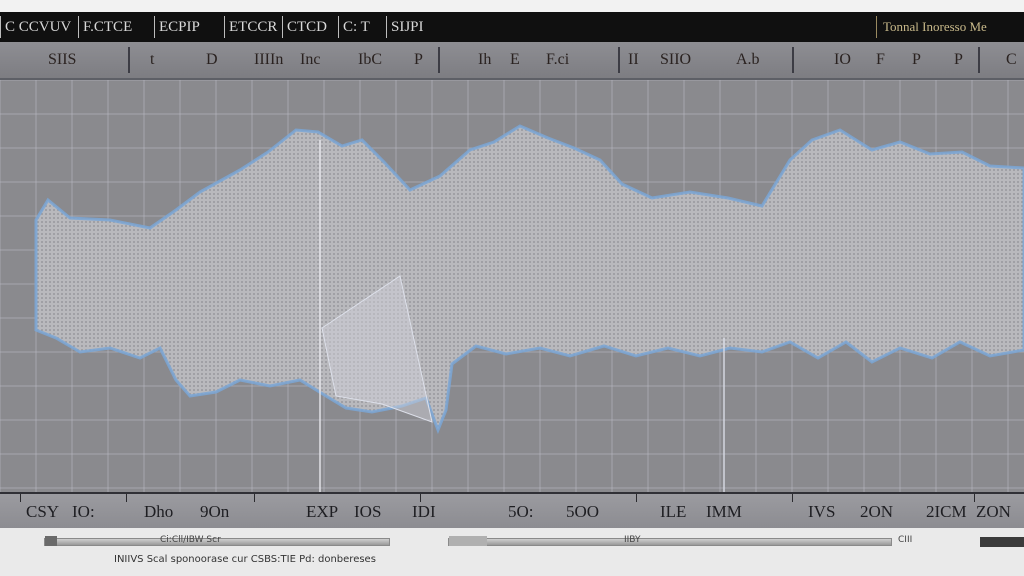  What do you see at coordinates (424, 511) in the screenshot?
I see `axis-tick-label: IDI` at bounding box center [424, 511].